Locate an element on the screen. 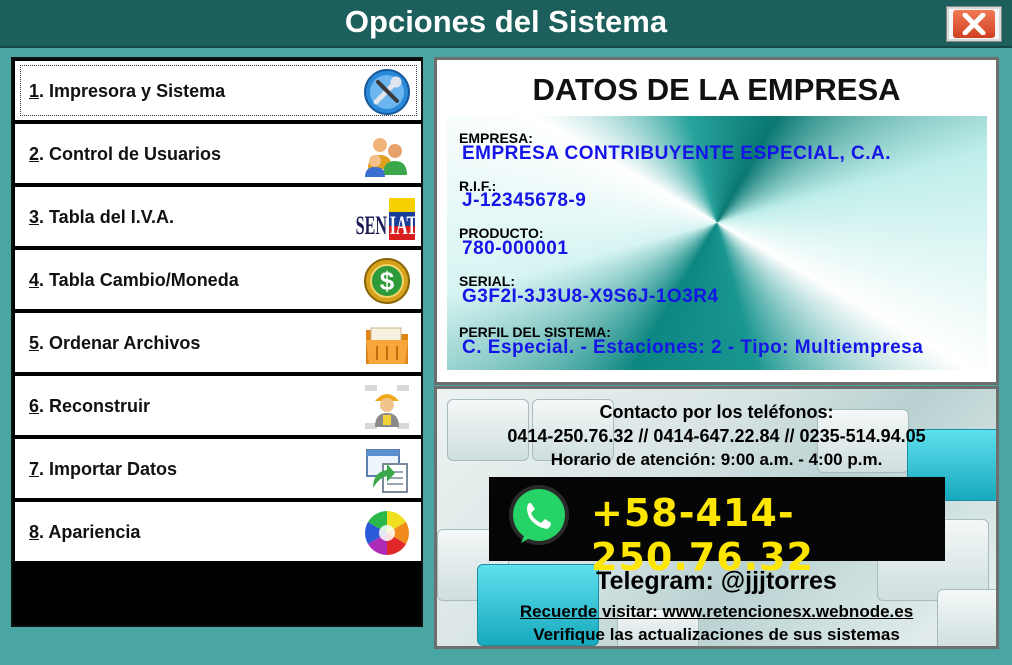 This screenshot has width=1012, height=665. close-button is located at coordinates (974, 24).